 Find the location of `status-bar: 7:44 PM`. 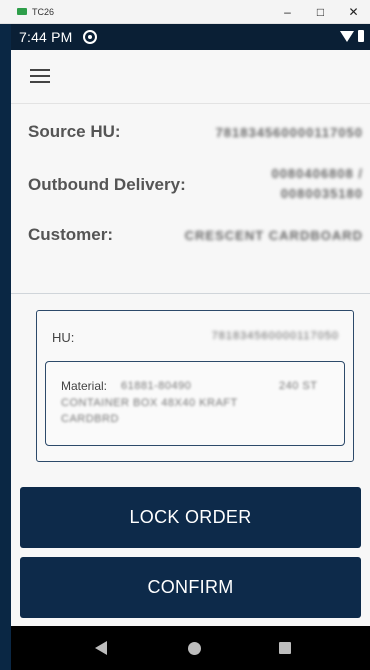

status-bar: 7:44 PM is located at coordinates (190, 37).